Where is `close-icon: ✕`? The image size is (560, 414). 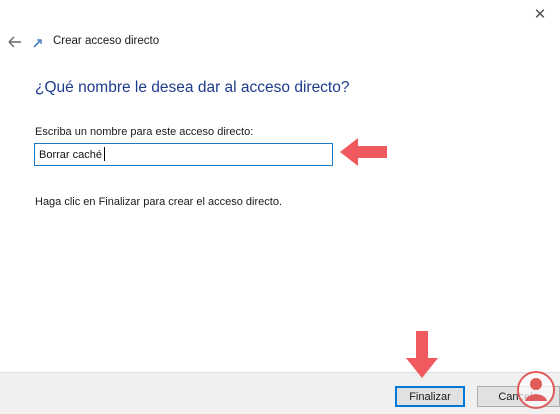 close-icon: ✕ is located at coordinates (540, 14).